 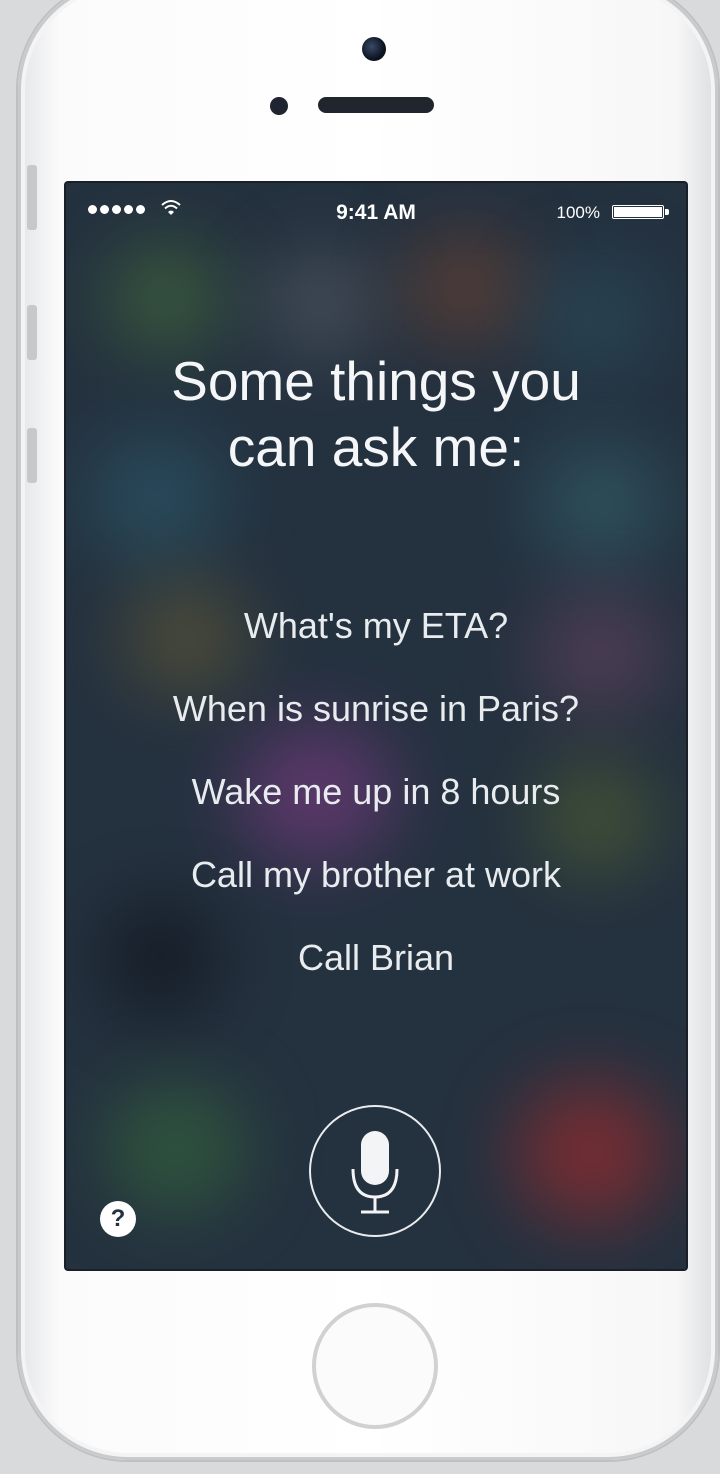 What do you see at coordinates (374, 49) in the screenshot?
I see `front-camera-icon` at bounding box center [374, 49].